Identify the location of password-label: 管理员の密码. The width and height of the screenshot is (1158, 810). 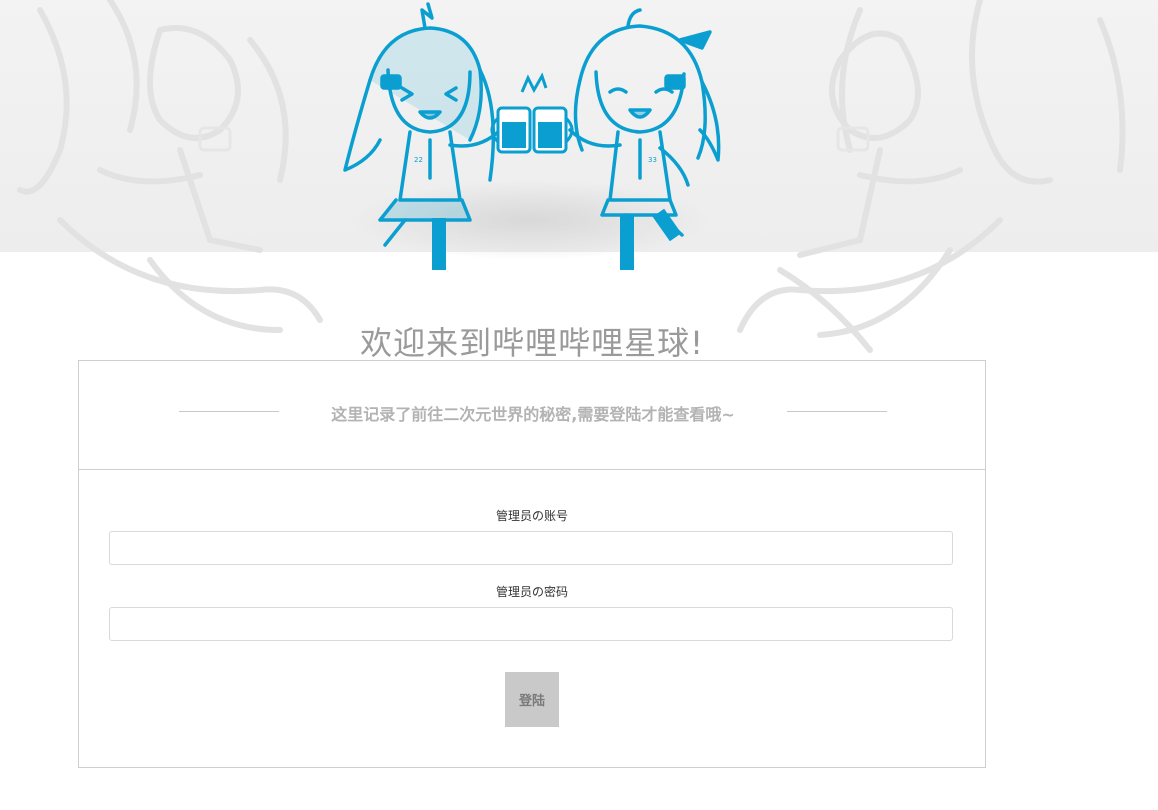
(531, 592).